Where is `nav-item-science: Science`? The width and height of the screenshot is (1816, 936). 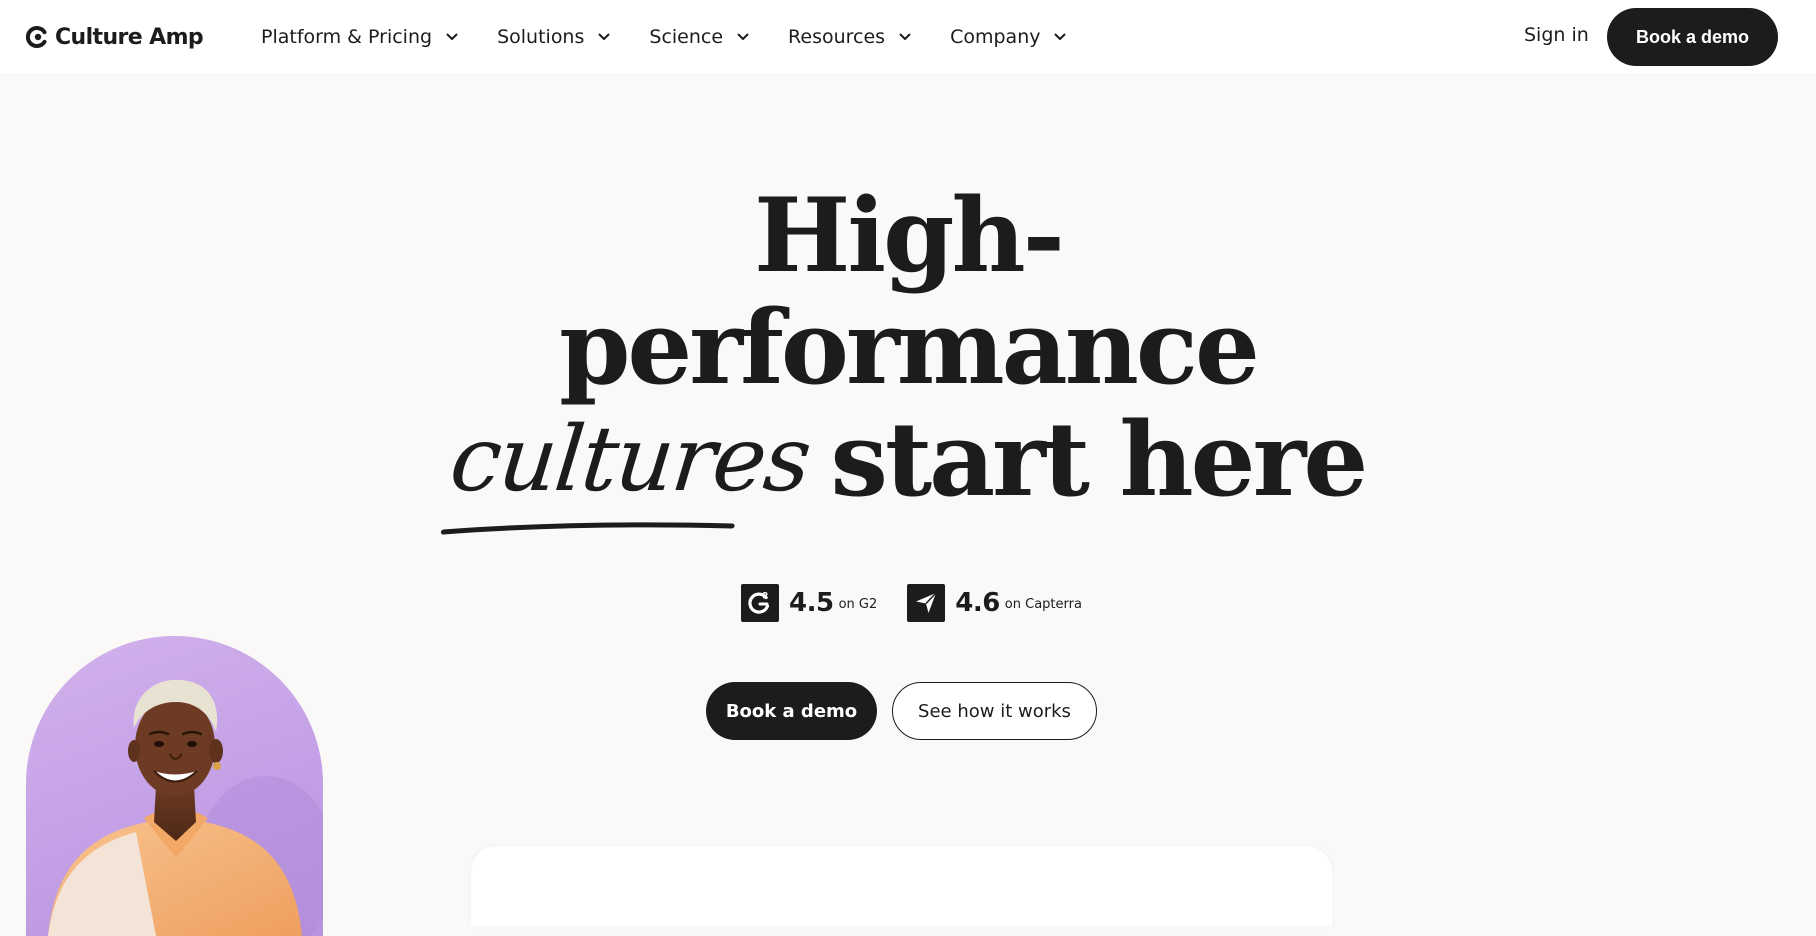 nav-item-science: Science is located at coordinates (699, 37).